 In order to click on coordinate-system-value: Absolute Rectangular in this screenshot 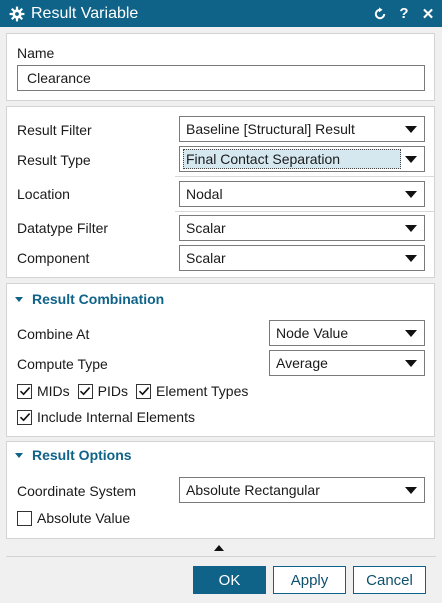, I will do `click(253, 490)`.